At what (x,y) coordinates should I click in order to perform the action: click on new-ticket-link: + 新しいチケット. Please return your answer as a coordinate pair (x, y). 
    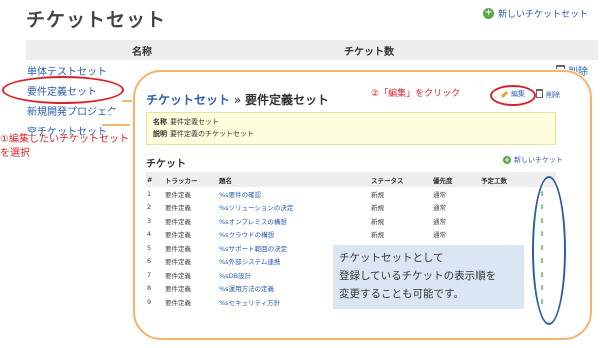
    Looking at the image, I should click on (533, 160).